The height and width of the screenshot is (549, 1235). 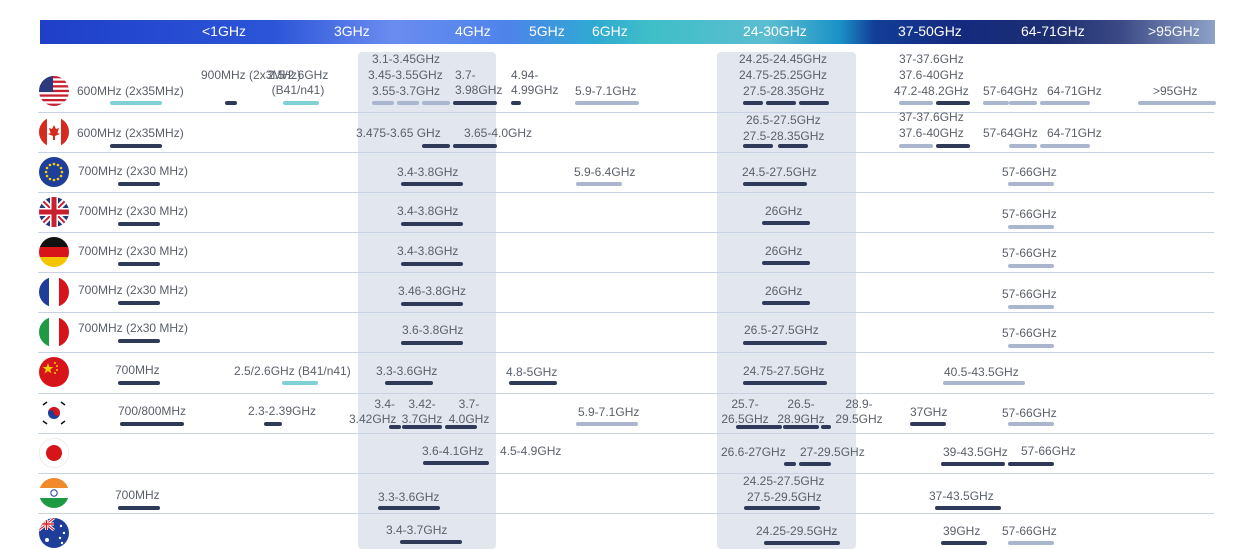 I want to click on flag-italy-icon, so click(x=54, y=332).